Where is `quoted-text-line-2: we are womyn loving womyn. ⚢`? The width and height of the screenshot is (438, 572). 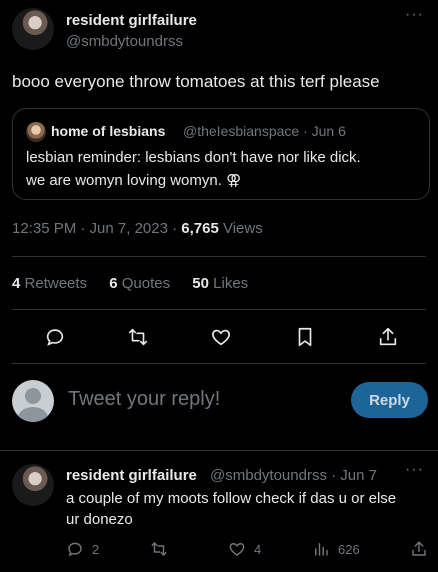 quoted-text-line-2: we are womyn loving womyn. ⚢ is located at coordinates (134, 180).